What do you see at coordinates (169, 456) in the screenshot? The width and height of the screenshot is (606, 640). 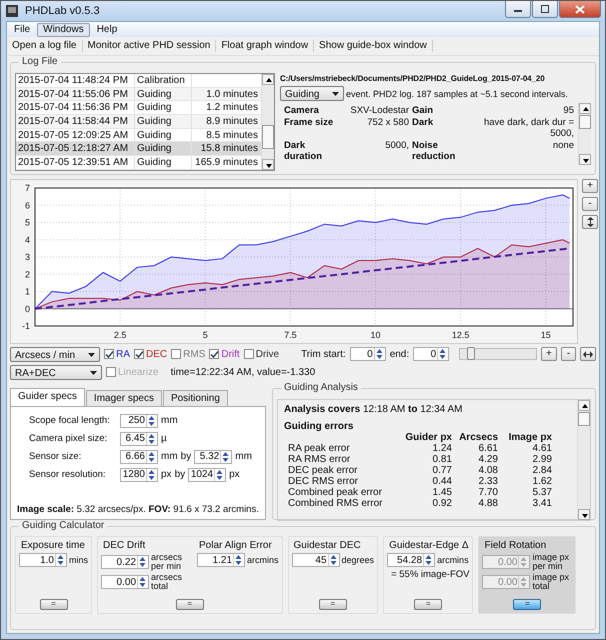 I see `unit-label: mm` at bounding box center [169, 456].